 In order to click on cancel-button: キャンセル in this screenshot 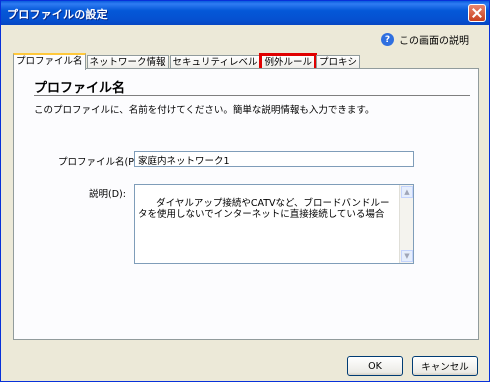, I will do `click(445, 366)`.